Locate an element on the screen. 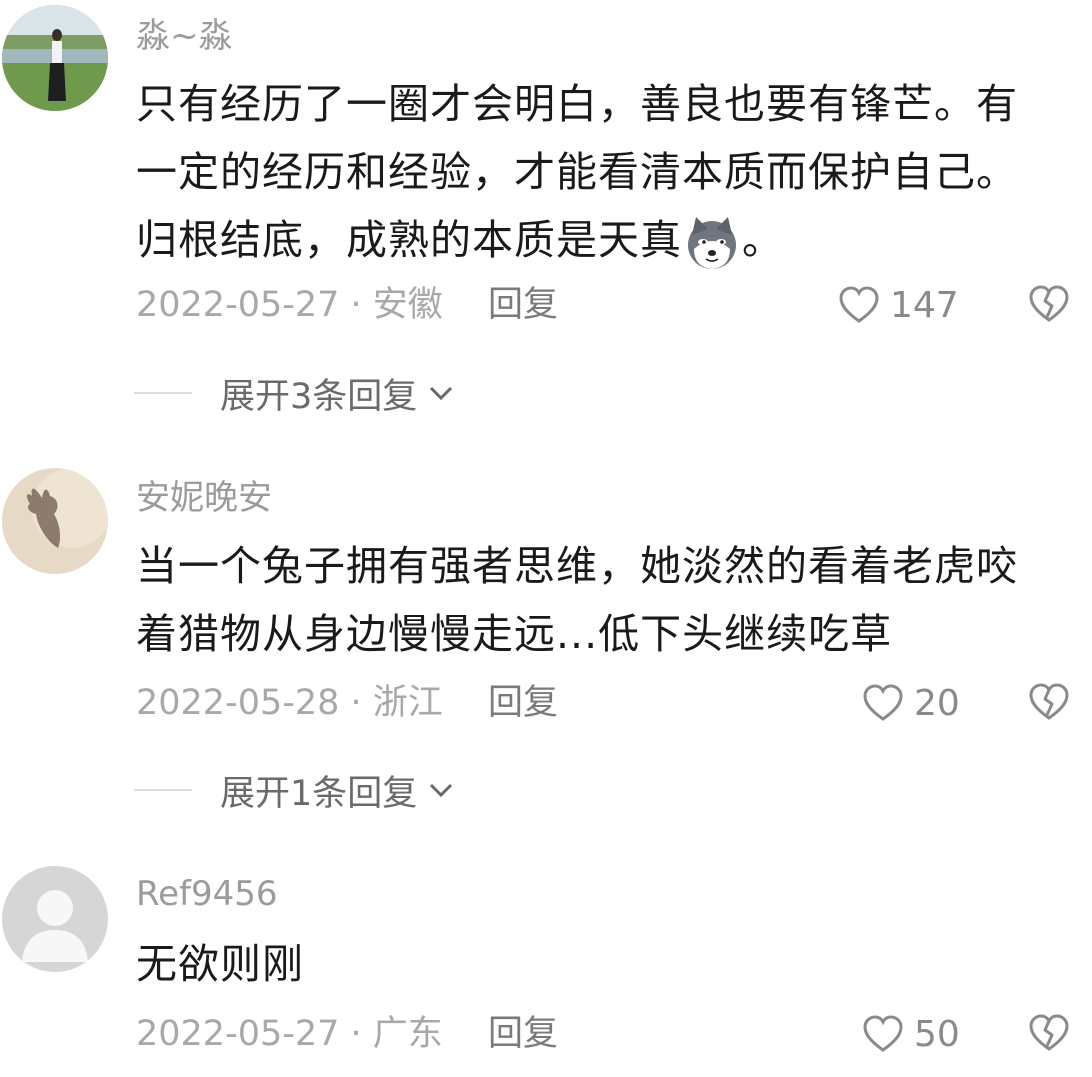 The width and height of the screenshot is (1092, 1077). comment-text-segment: 归根结底，成熟的本质是天真 is located at coordinates (409, 240).